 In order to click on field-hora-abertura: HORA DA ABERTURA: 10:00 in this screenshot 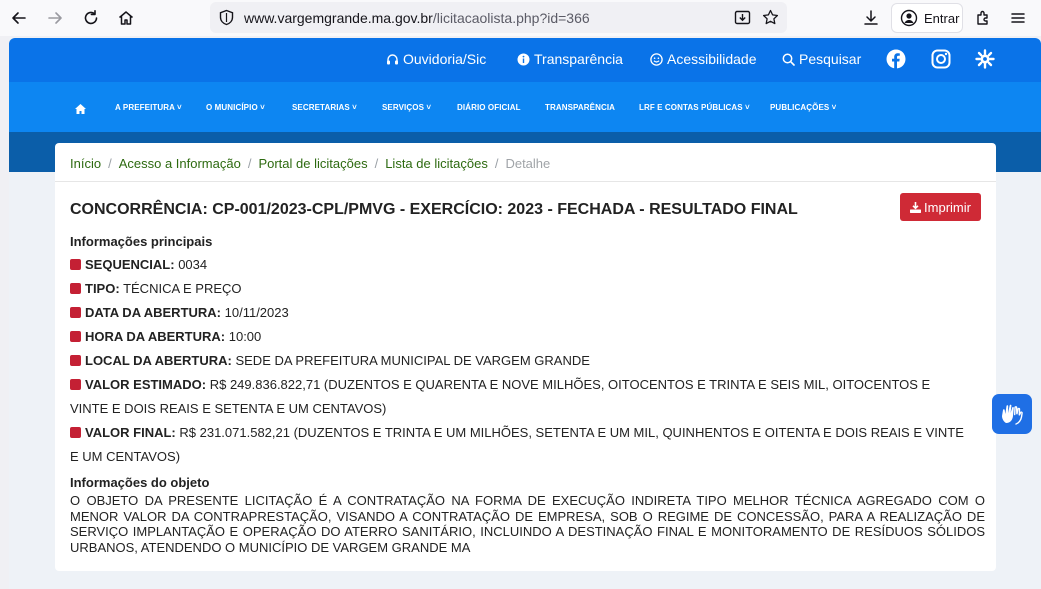, I will do `click(520, 337)`.